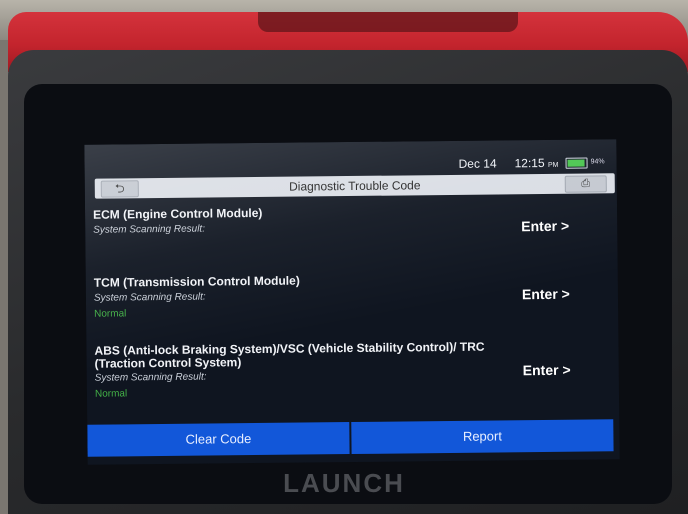  Describe the element at coordinates (388, 22) in the screenshot. I see `bumper-notch` at that location.